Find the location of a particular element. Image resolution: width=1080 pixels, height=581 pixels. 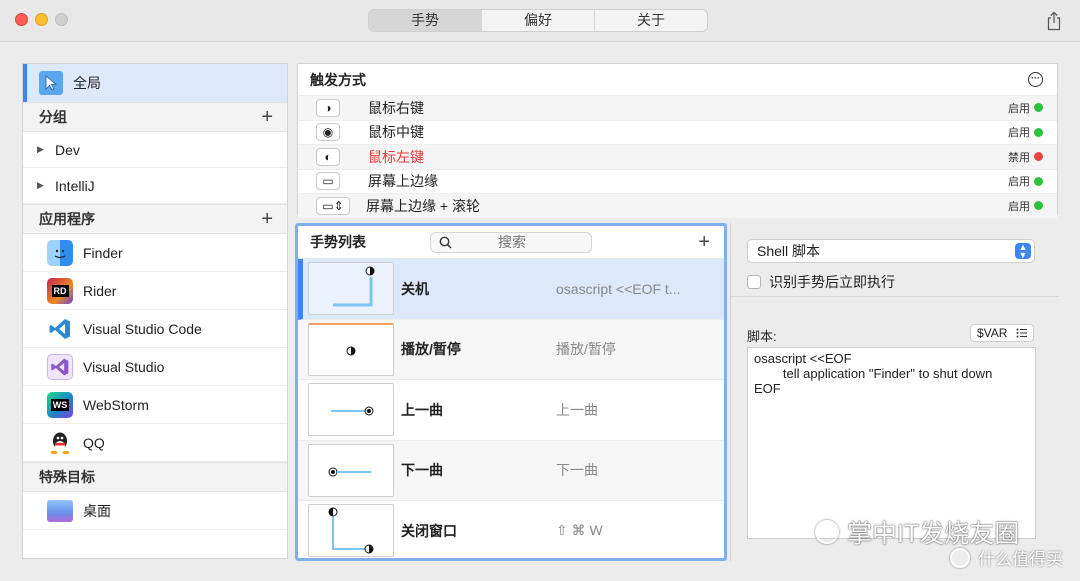

gesture-search-box is located at coordinates (511, 242).